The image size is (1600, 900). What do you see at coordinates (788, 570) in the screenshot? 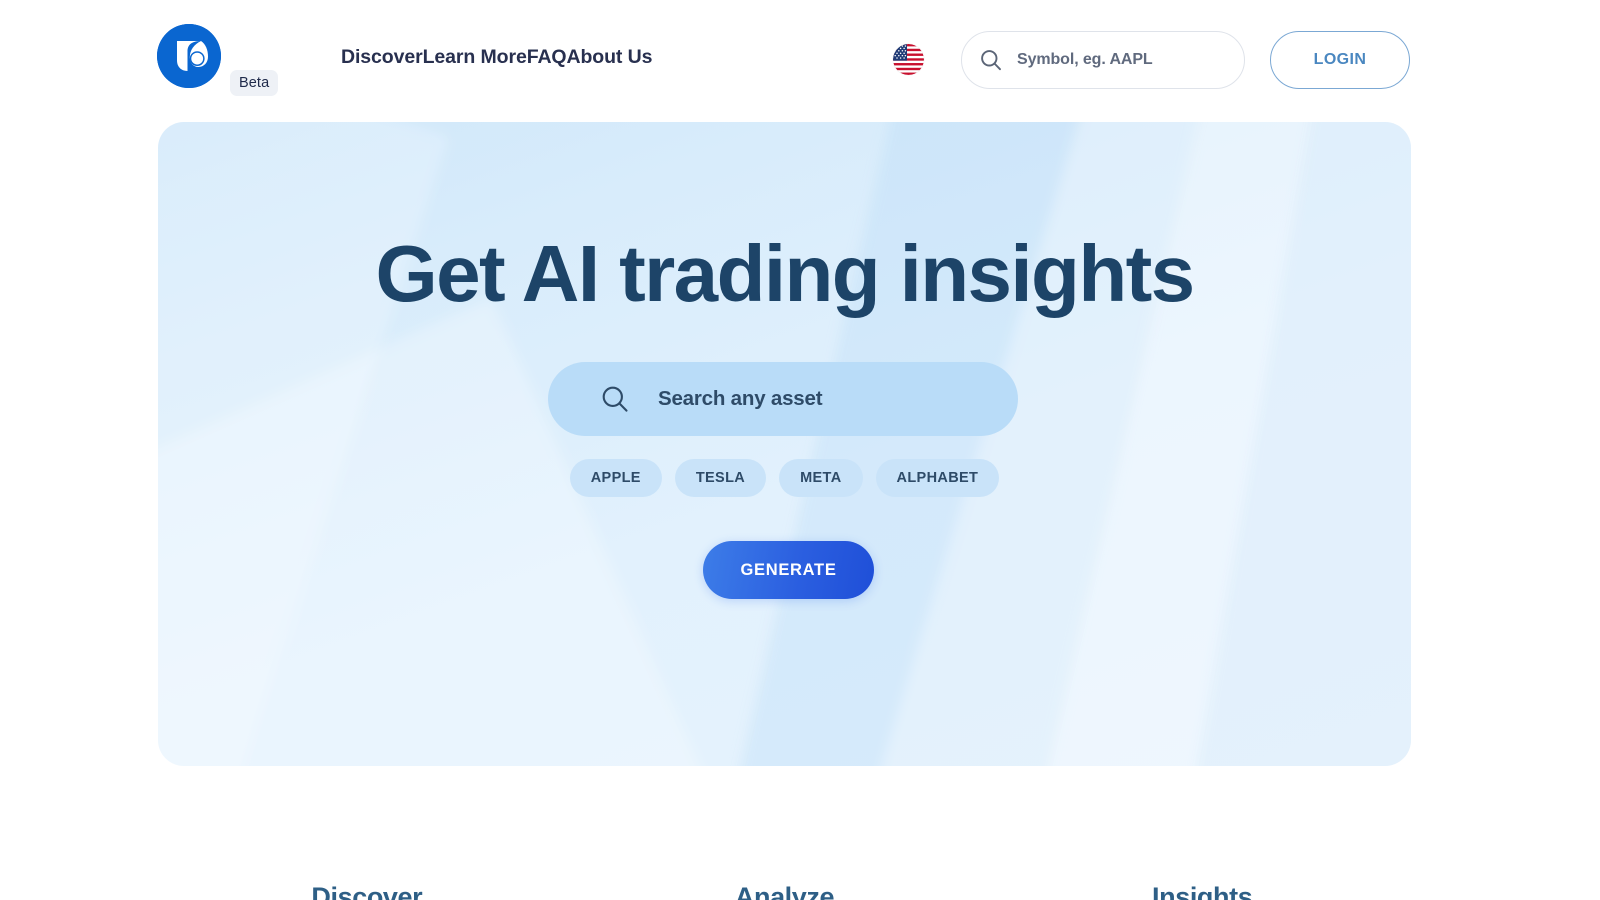
I see `generate-button: GENERATE` at bounding box center [788, 570].